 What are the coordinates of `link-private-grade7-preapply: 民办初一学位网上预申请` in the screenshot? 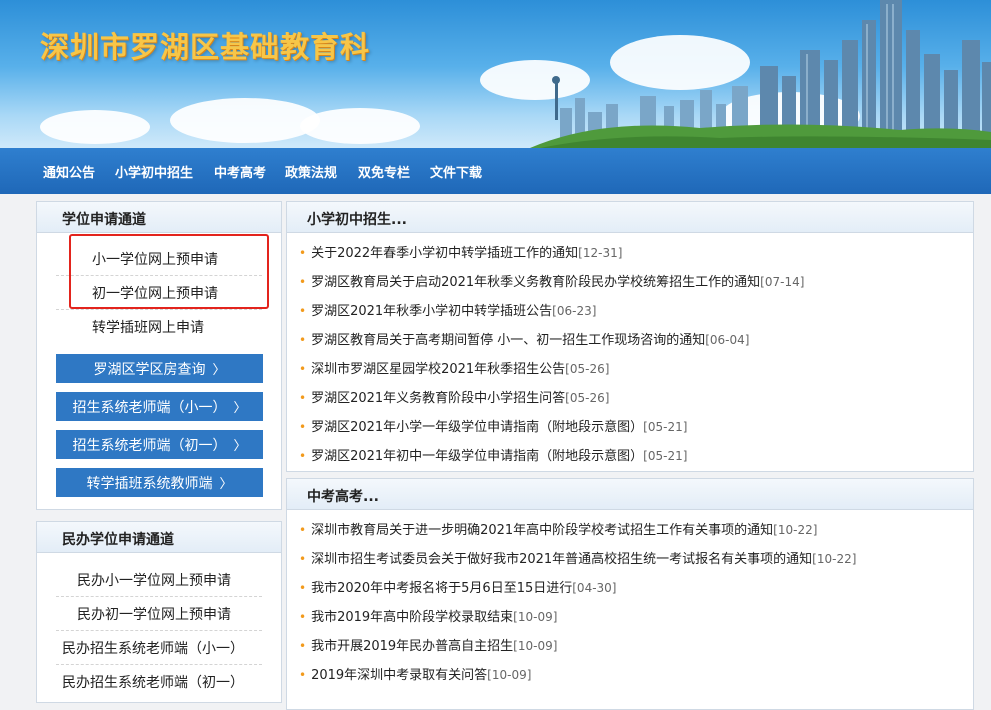 It's located at (154, 614).